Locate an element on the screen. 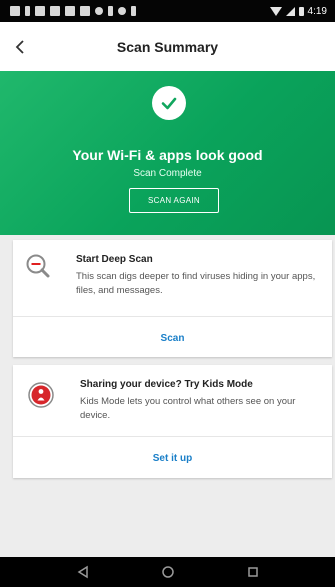 The height and width of the screenshot is (587, 335). home-circle-icon is located at coordinates (168, 572).